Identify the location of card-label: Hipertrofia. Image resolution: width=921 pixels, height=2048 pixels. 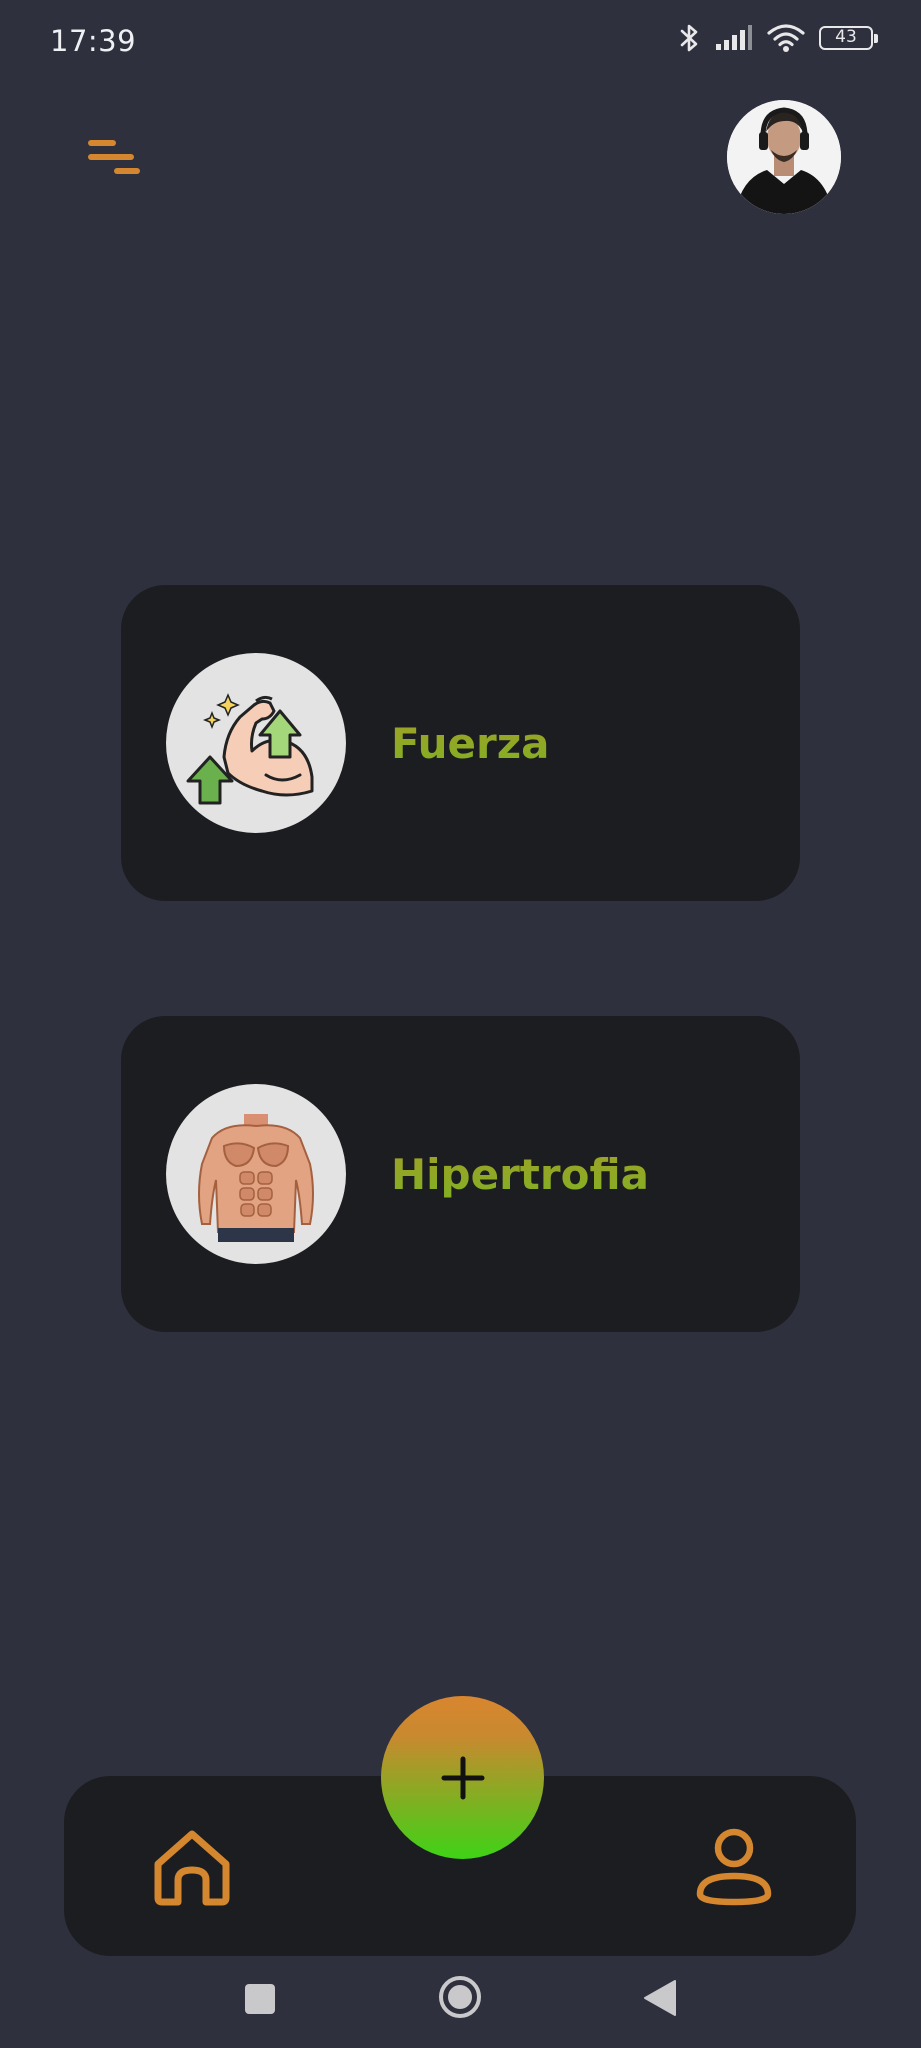
(520, 1174).